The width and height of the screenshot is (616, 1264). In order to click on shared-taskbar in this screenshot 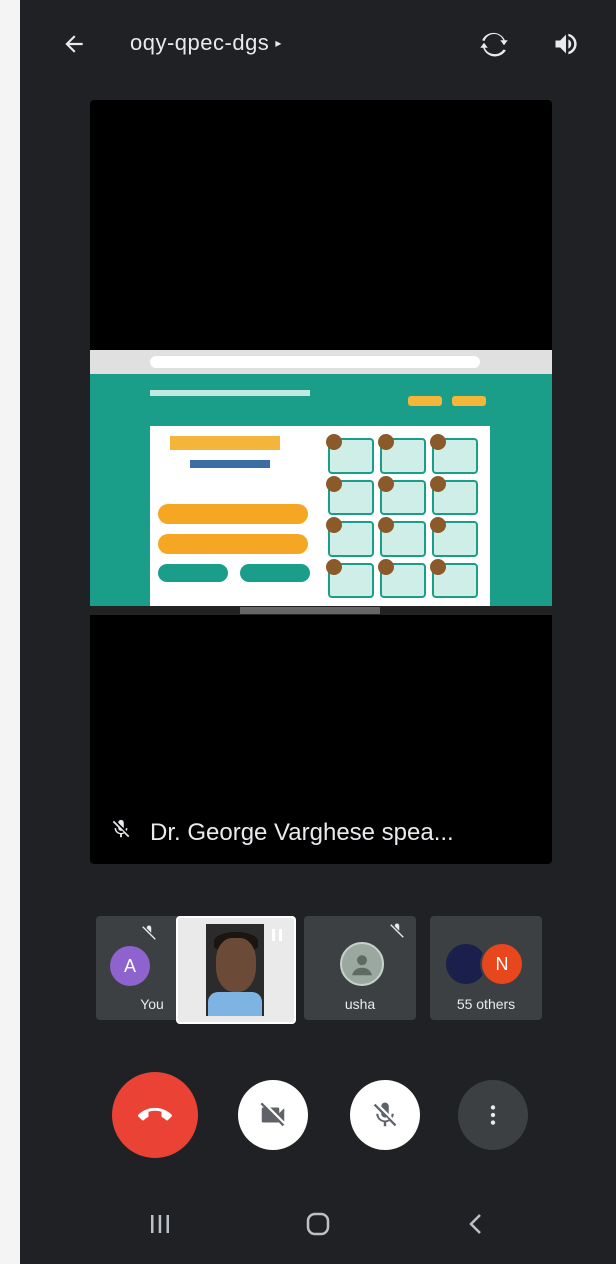, I will do `click(321, 610)`.